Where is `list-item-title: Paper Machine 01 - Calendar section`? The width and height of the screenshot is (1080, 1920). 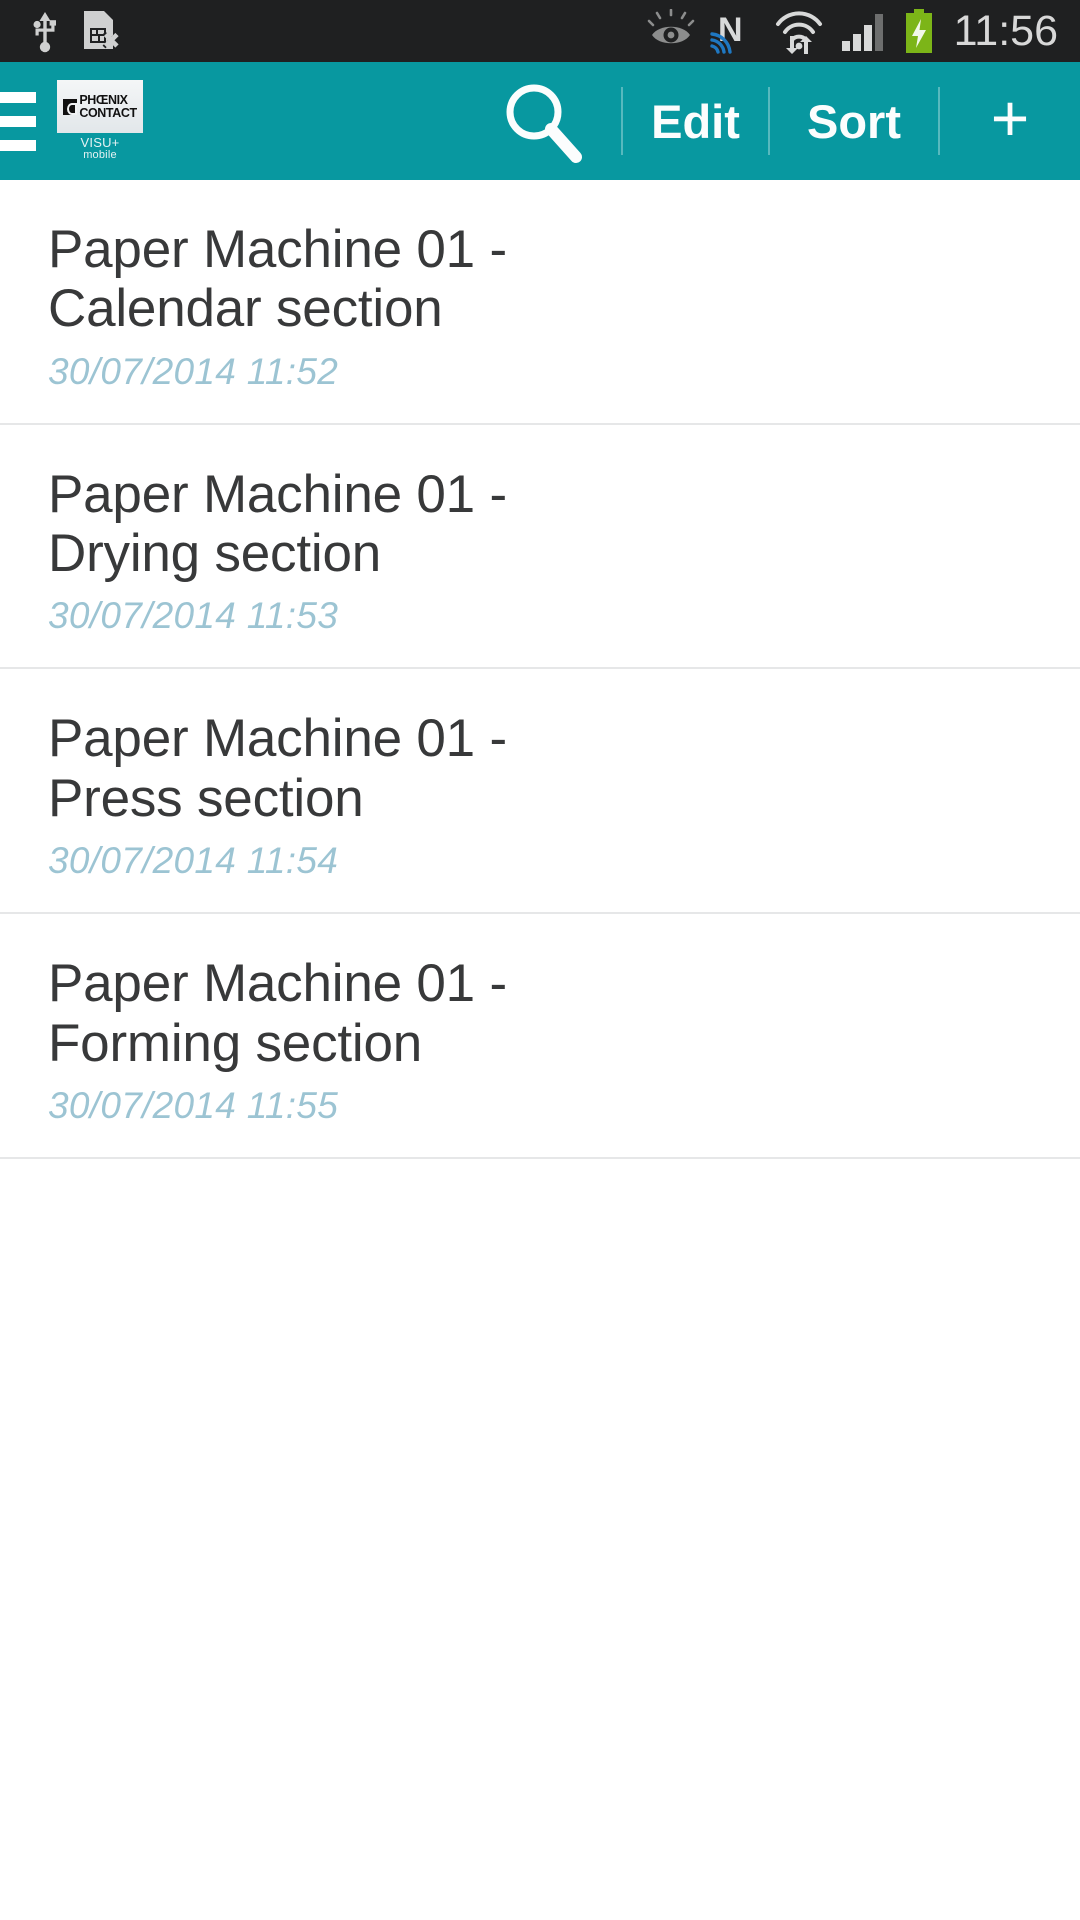 list-item-title: Paper Machine 01 - Calendar section is located at coordinates (277, 279).